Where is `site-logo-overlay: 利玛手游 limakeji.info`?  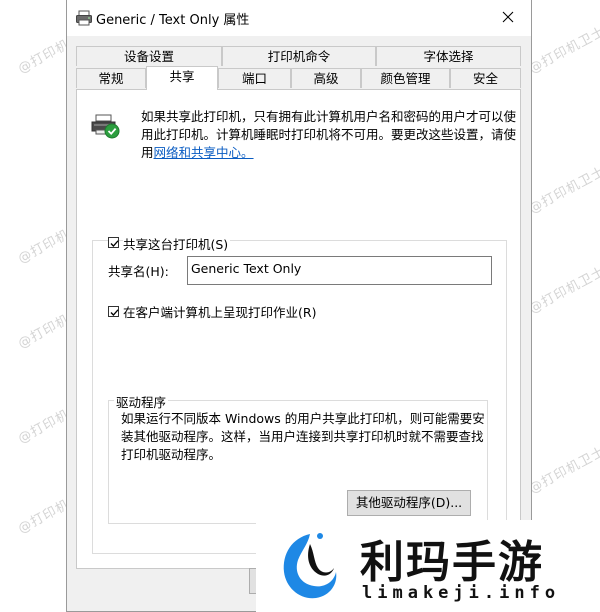 site-logo-overlay: 利玛手游 limakeji.info is located at coordinates (428, 566).